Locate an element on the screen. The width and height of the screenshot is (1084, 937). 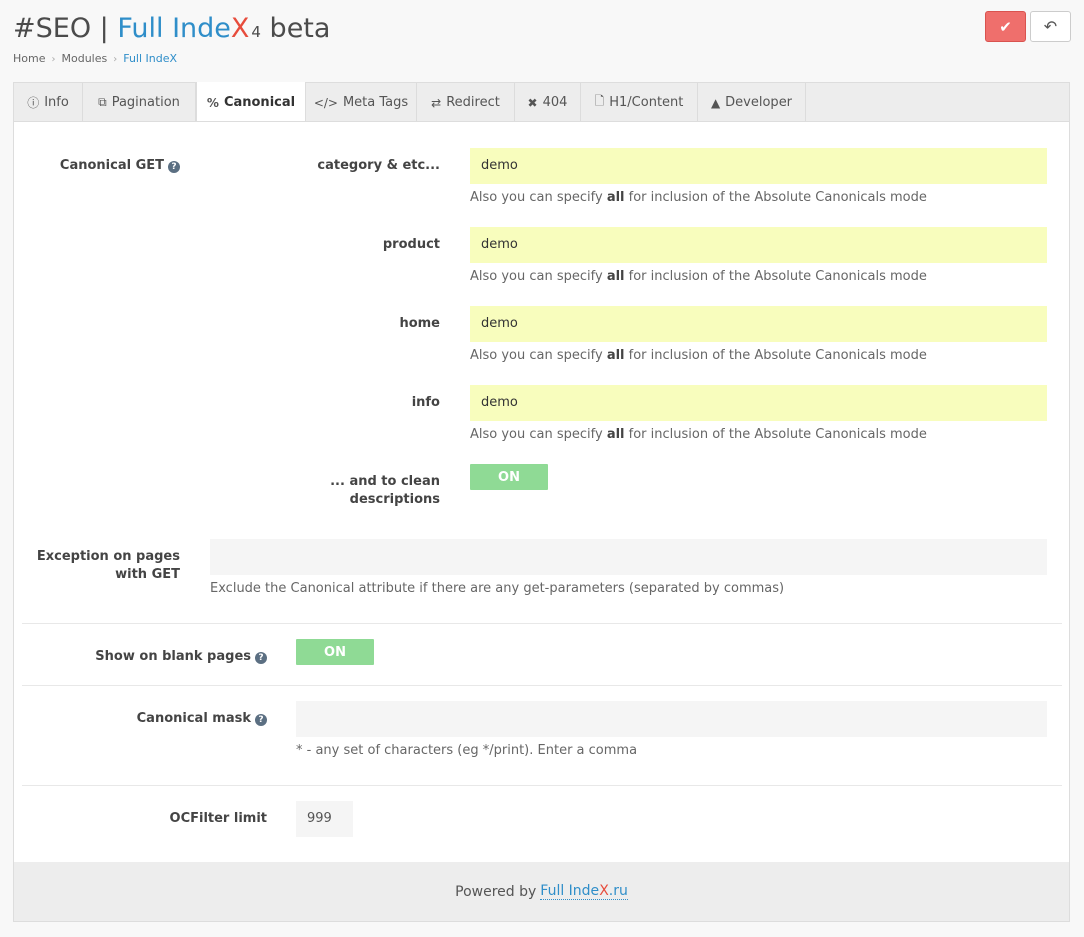
clean-descriptions-label: ... and to clean descriptions is located at coordinates (385, 490).